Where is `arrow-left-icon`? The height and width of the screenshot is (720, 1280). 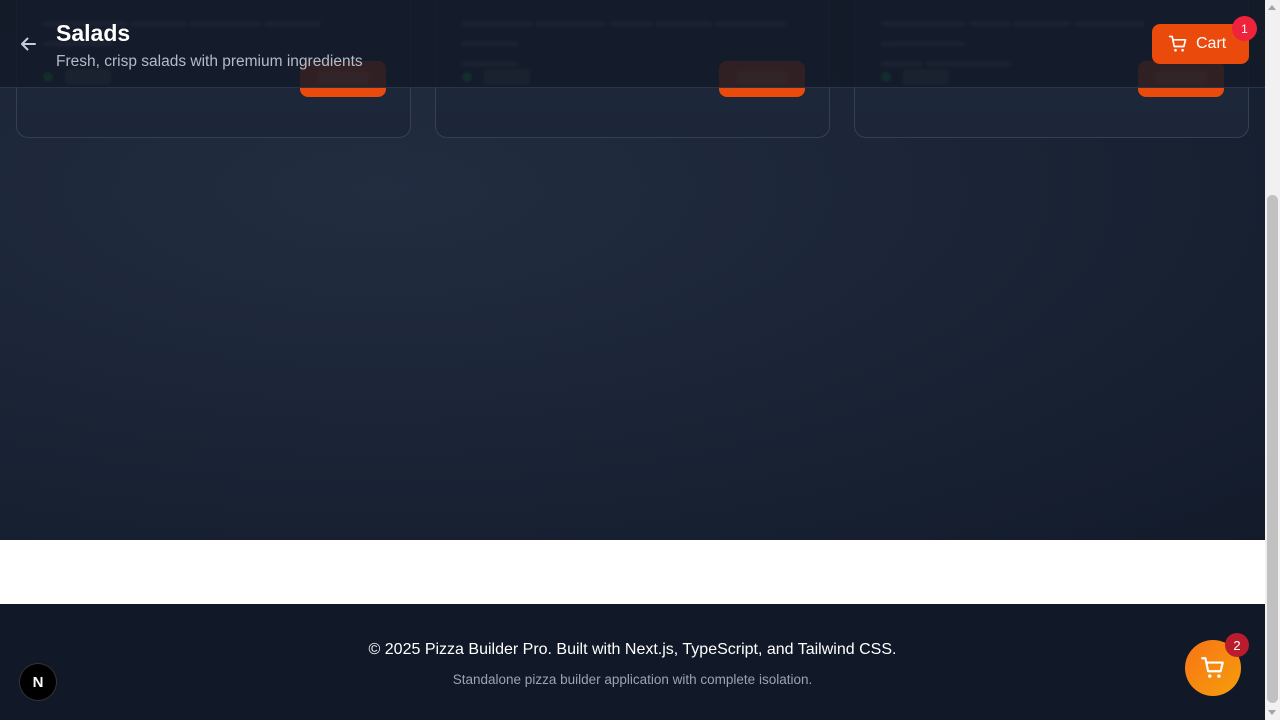
arrow-left-icon is located at coordinates (28, 44).